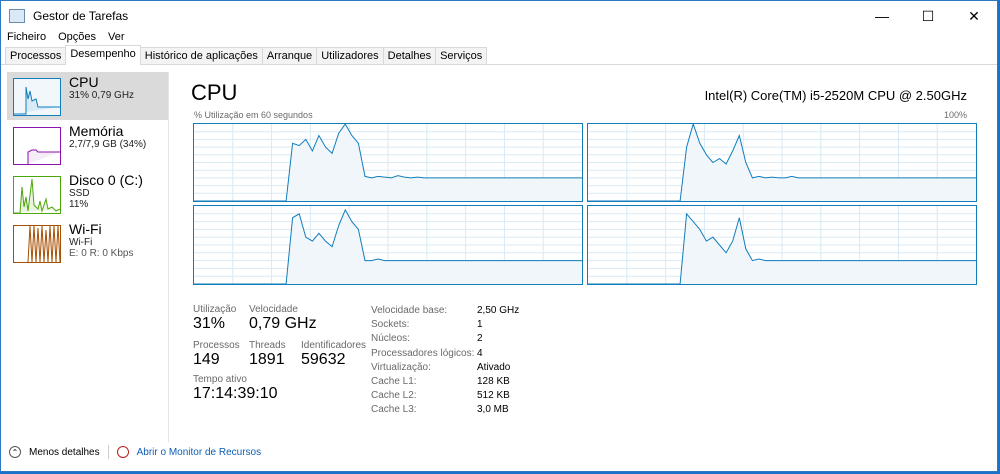 This screenshot has height=474, width=1000. Describe the element at coordinates (350, 55) in the screenshot. I see `tab-users: Utilizadores` at that location.